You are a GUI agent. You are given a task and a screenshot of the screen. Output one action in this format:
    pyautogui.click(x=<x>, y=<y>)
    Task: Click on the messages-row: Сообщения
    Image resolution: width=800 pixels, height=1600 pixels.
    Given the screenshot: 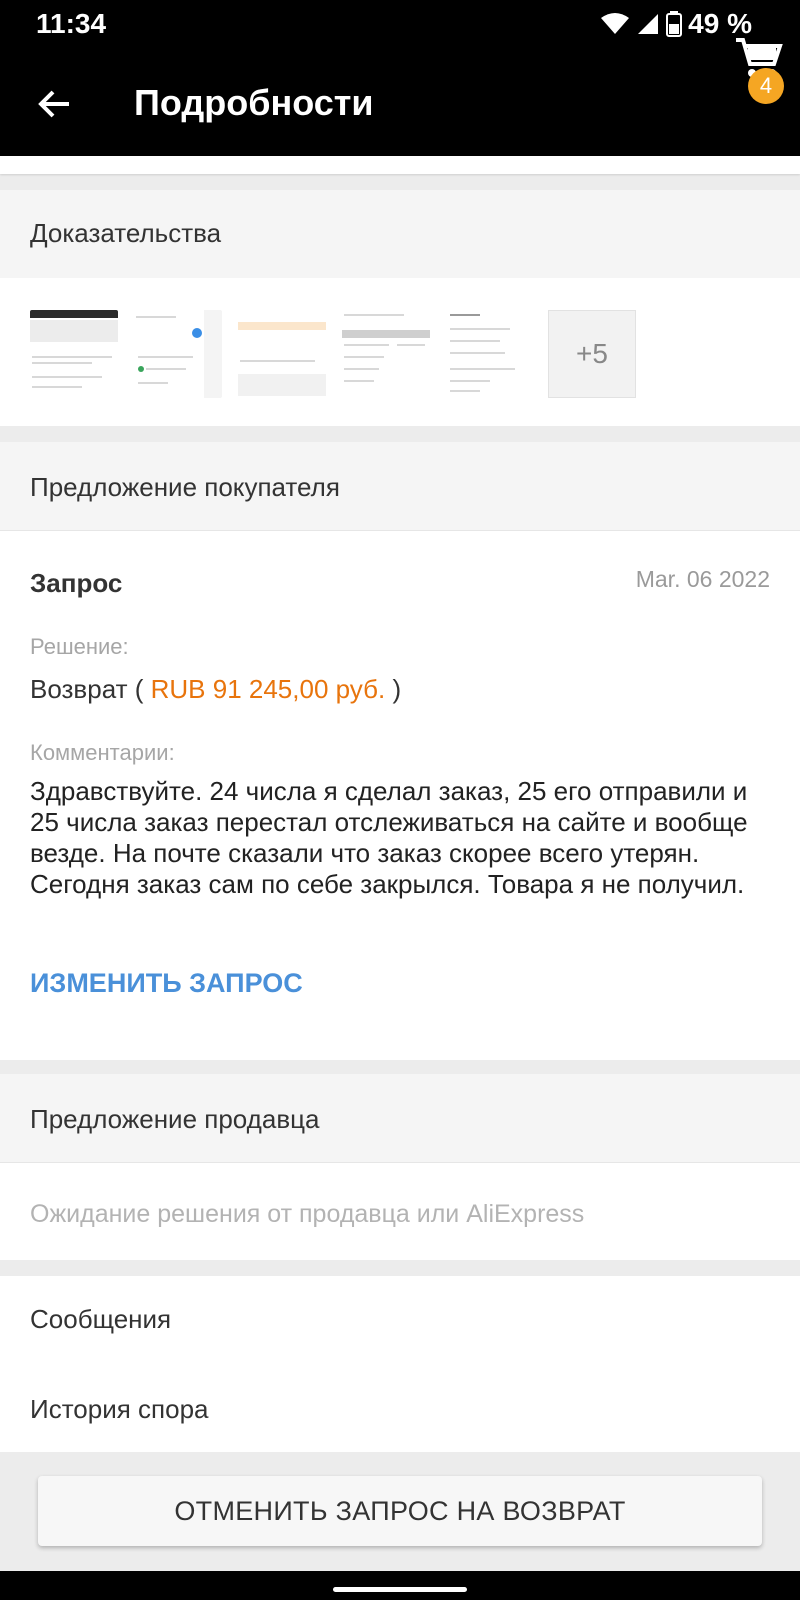 What is the action you would take?
    pyautogui.click(x=400, y=1320)
    